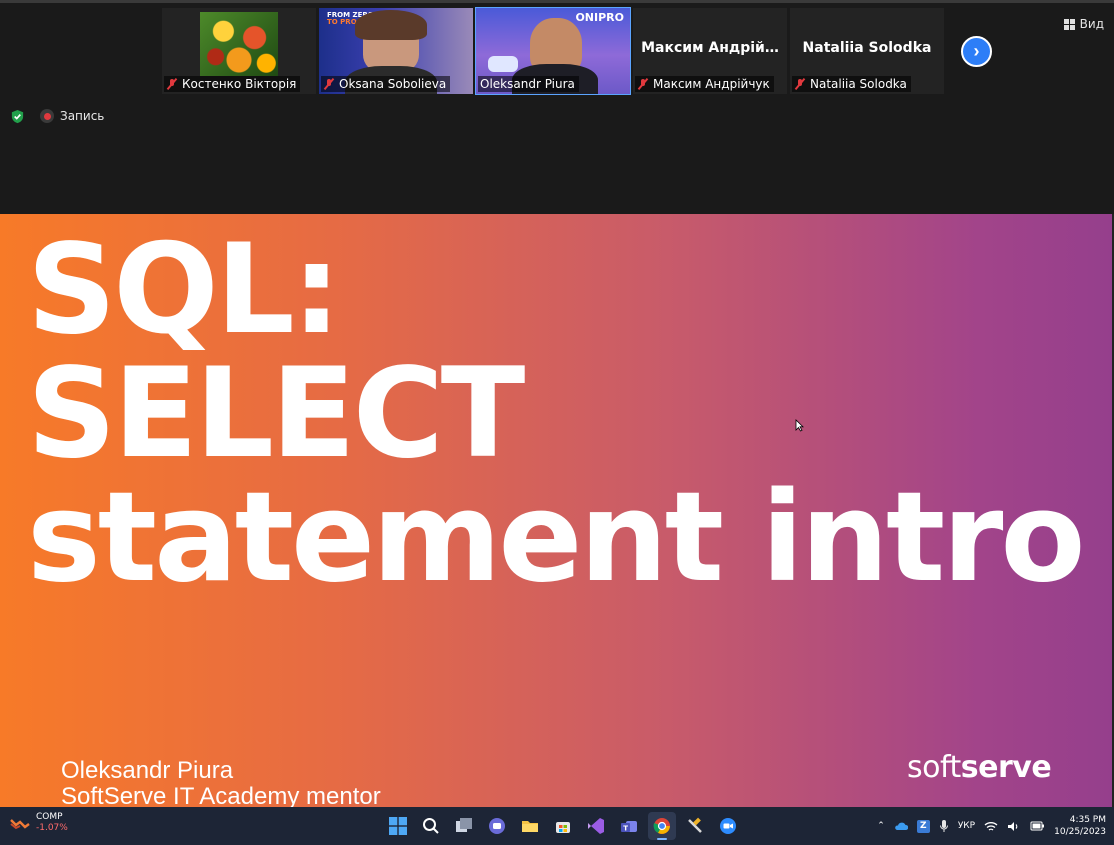  What do you see at coordinates (396, 51) in the screenshot?
I see `participant-tile: FROM ZERO TO PRO Oksana Sobolieva` at bounding box center [396, 51].